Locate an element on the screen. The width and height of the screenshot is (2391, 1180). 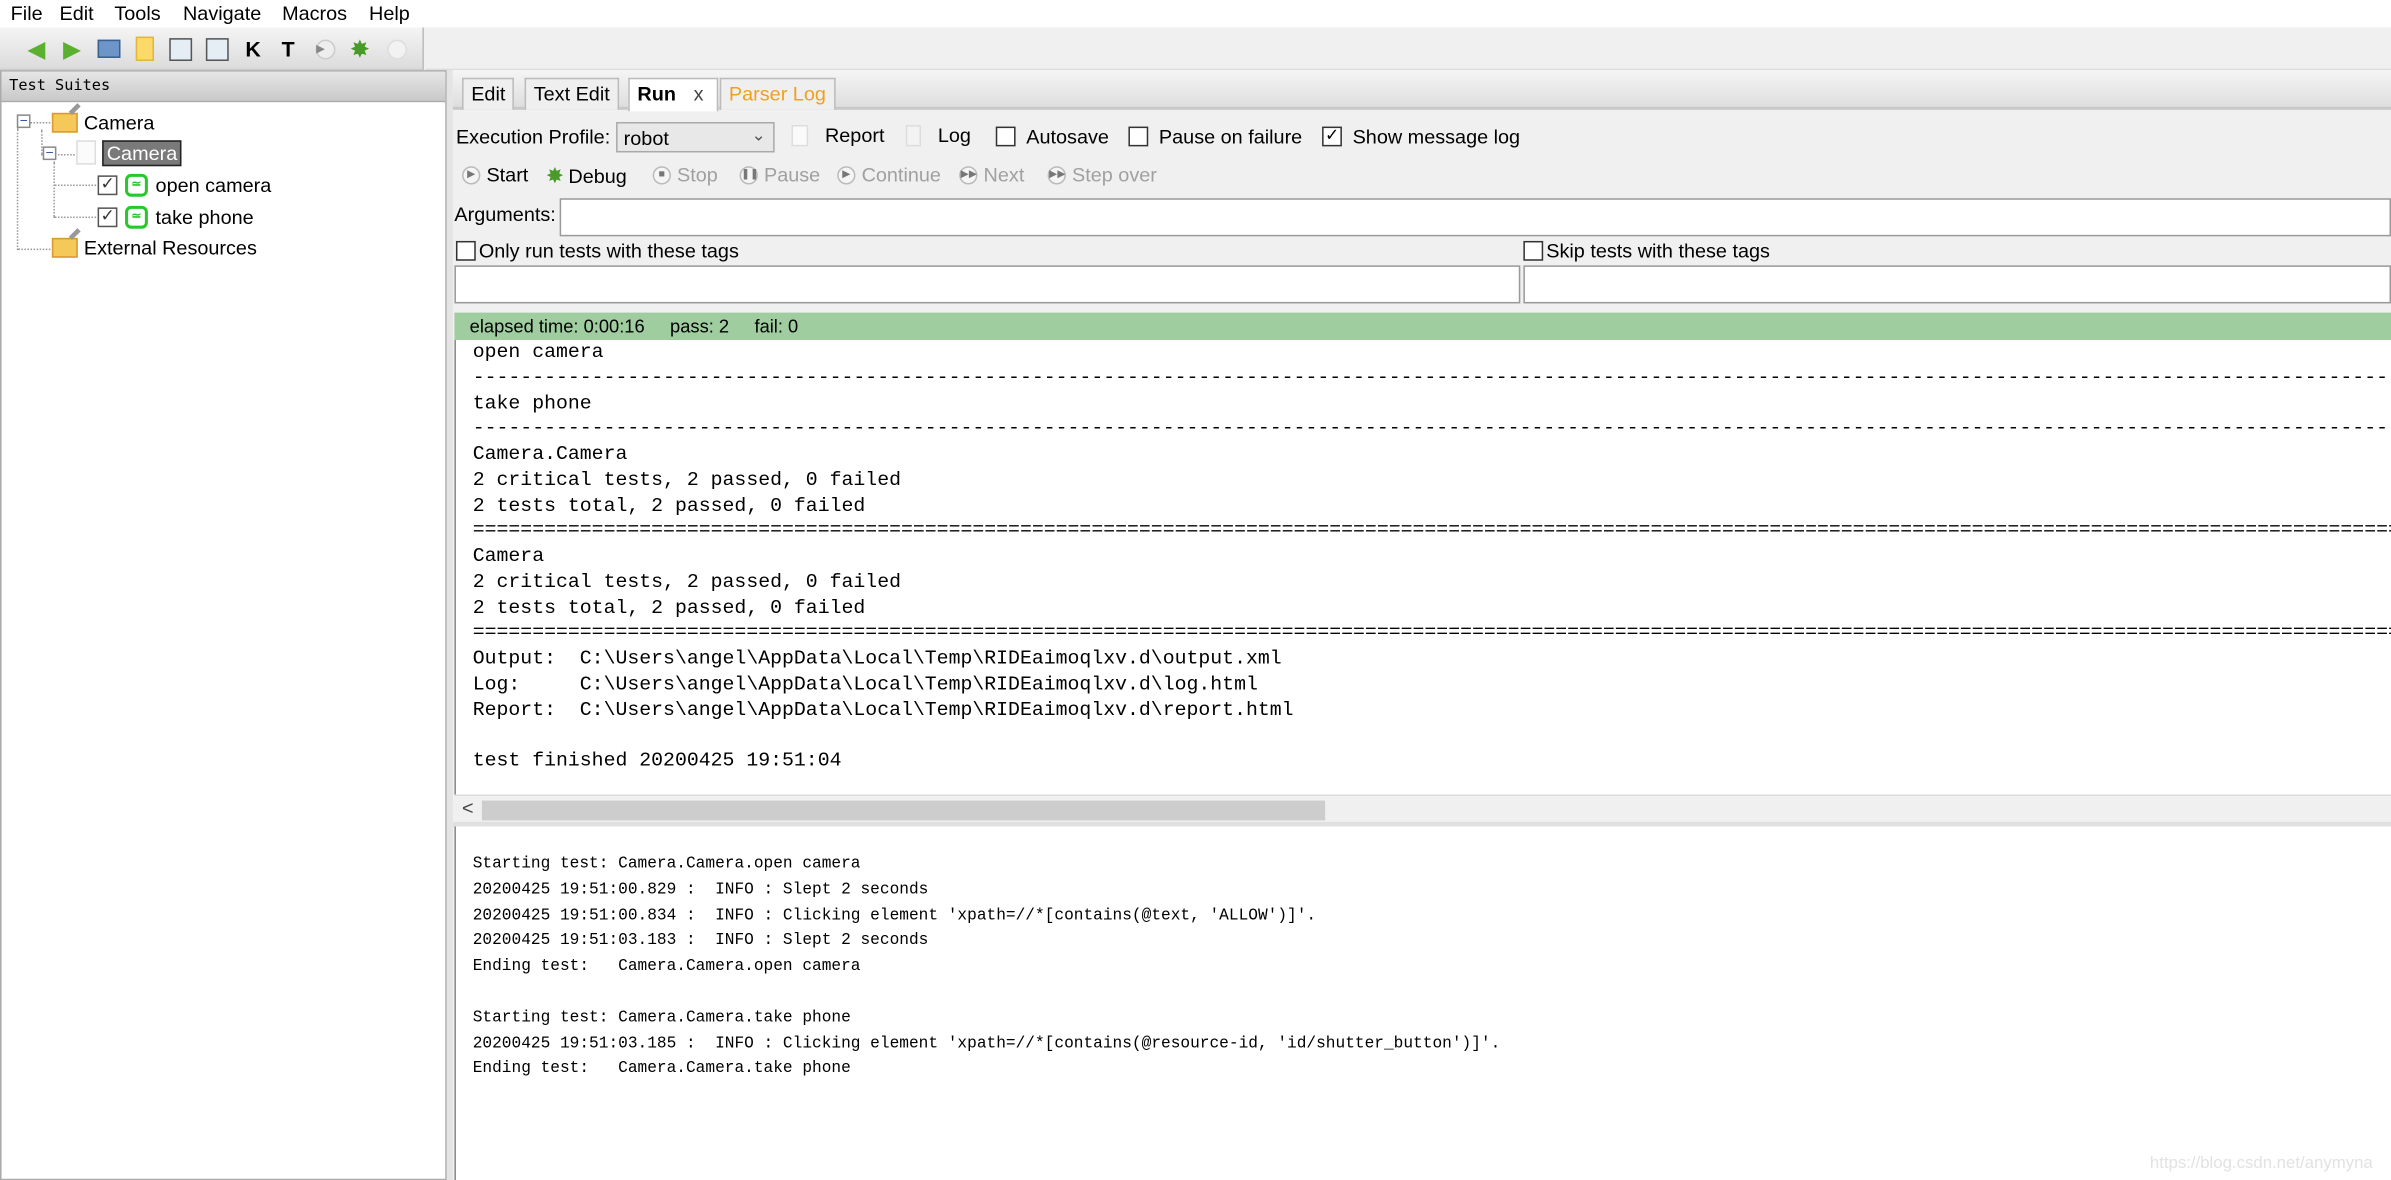
report-button: Report is located at coordinates (838, 135).